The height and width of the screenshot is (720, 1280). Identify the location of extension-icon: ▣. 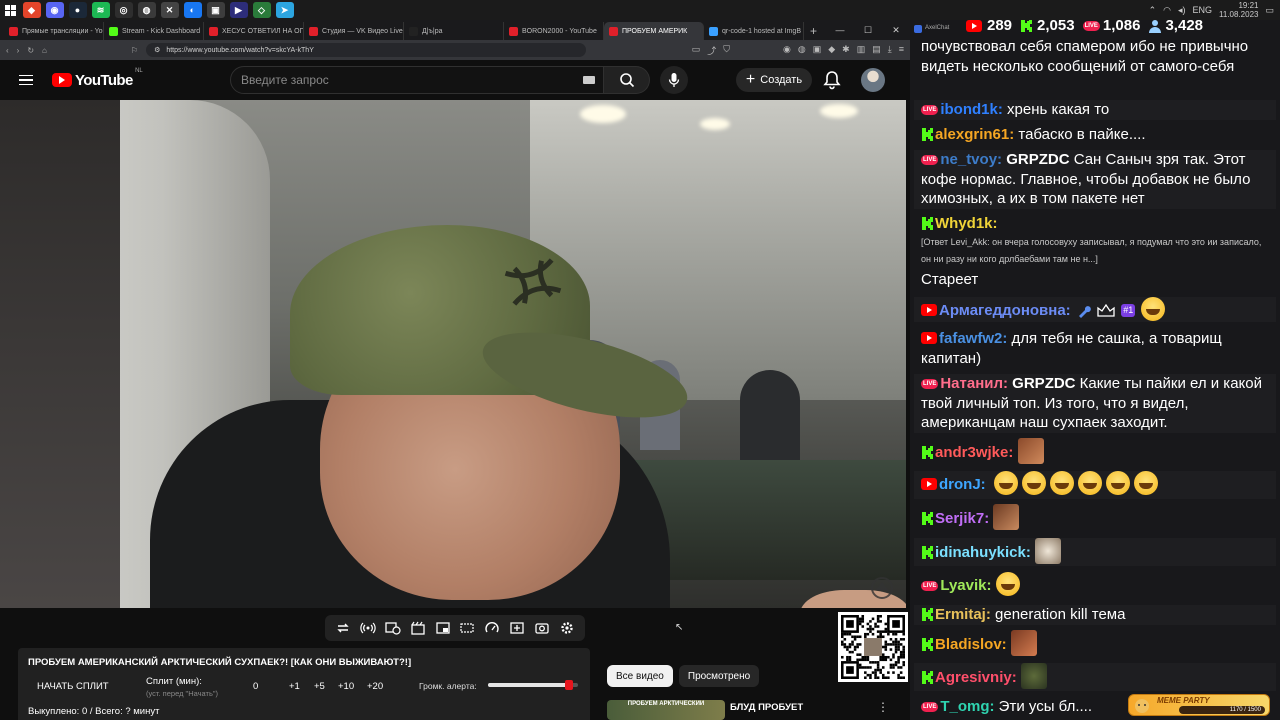
(817, 50).